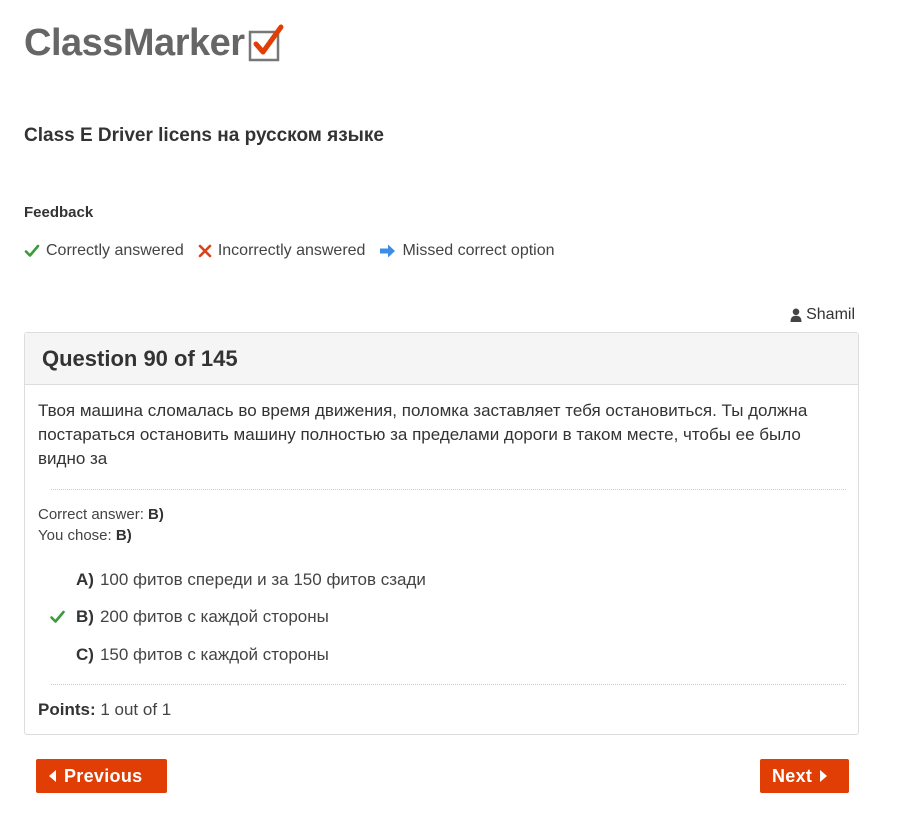 Image resolution: width=900 pixels, height=823 pixels. I want to click on correct-answer-label: Correct answer:, so click(91, 514).